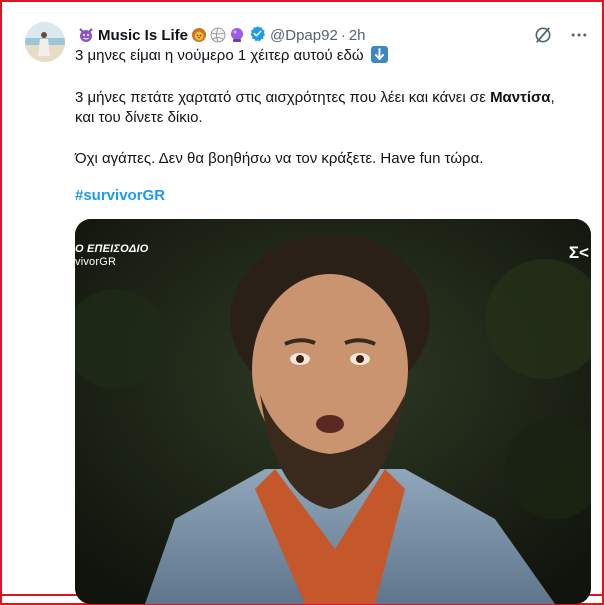 The height and width of the screenshot is (605, 604). I want to click on tweet-text-bold: Μαντίσα, so click(520, 97).